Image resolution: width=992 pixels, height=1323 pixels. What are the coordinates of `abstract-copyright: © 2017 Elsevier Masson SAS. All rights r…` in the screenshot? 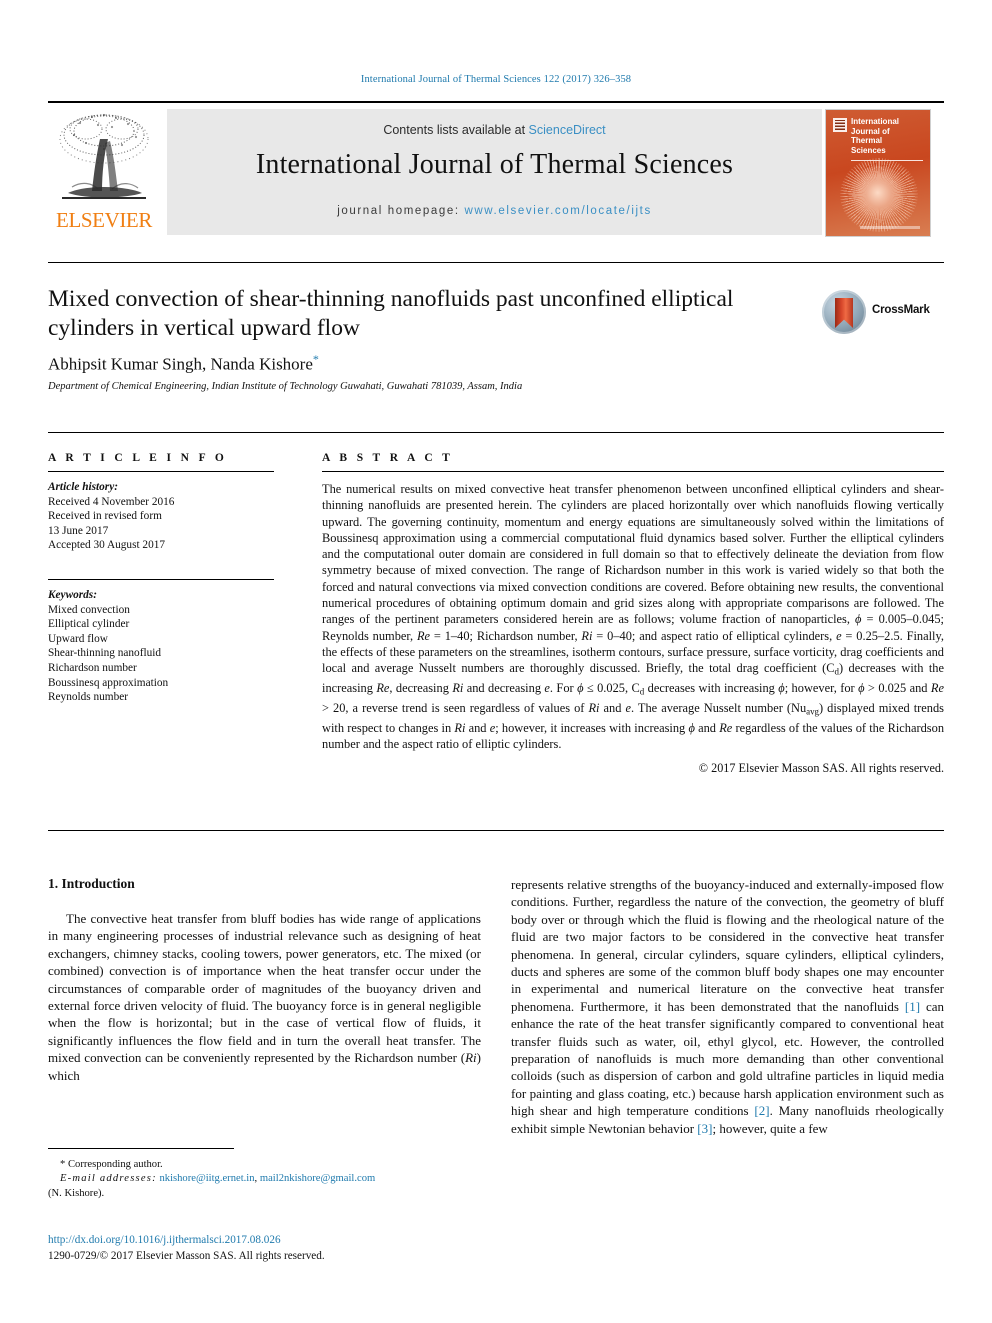 It's located at (821, 768).